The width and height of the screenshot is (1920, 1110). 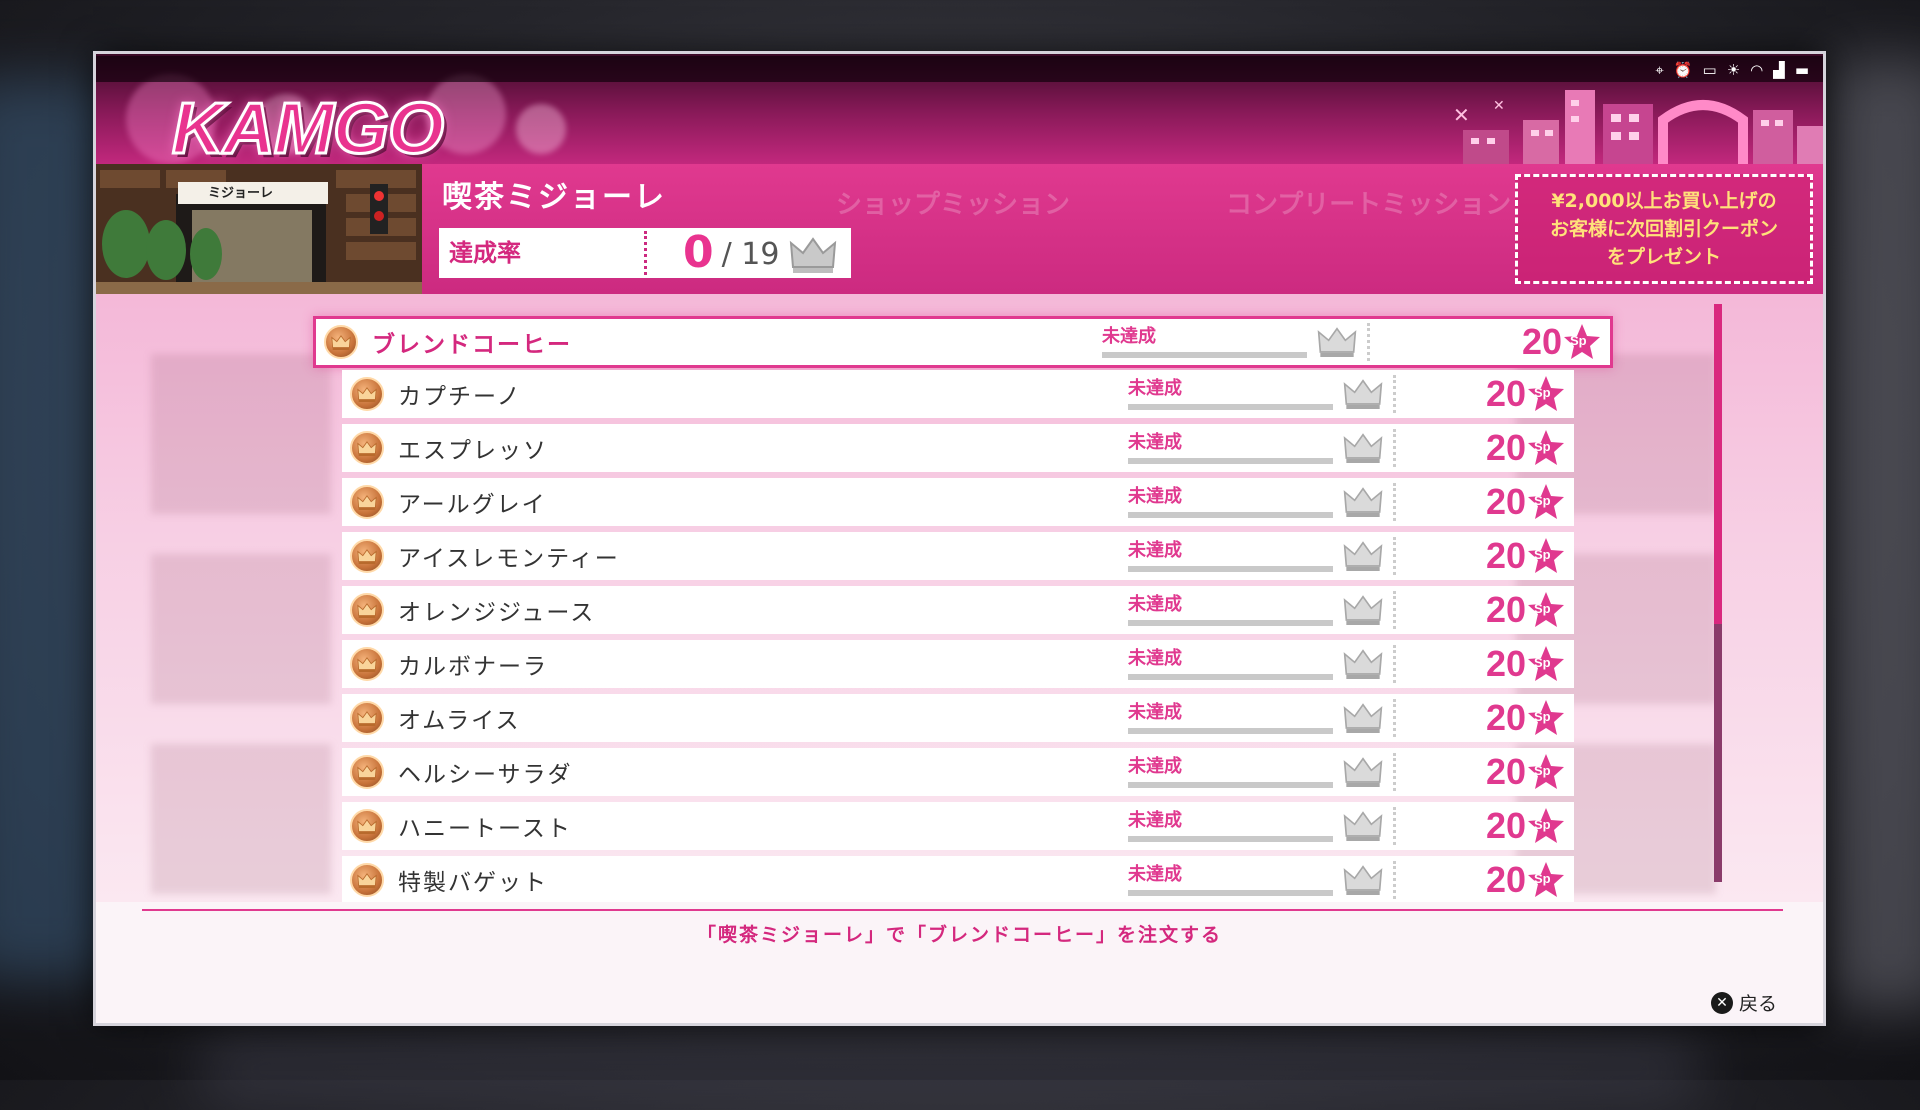 I want to click on tab-complete-mission: コンプリートミッション, so click(x=1368, y=202).